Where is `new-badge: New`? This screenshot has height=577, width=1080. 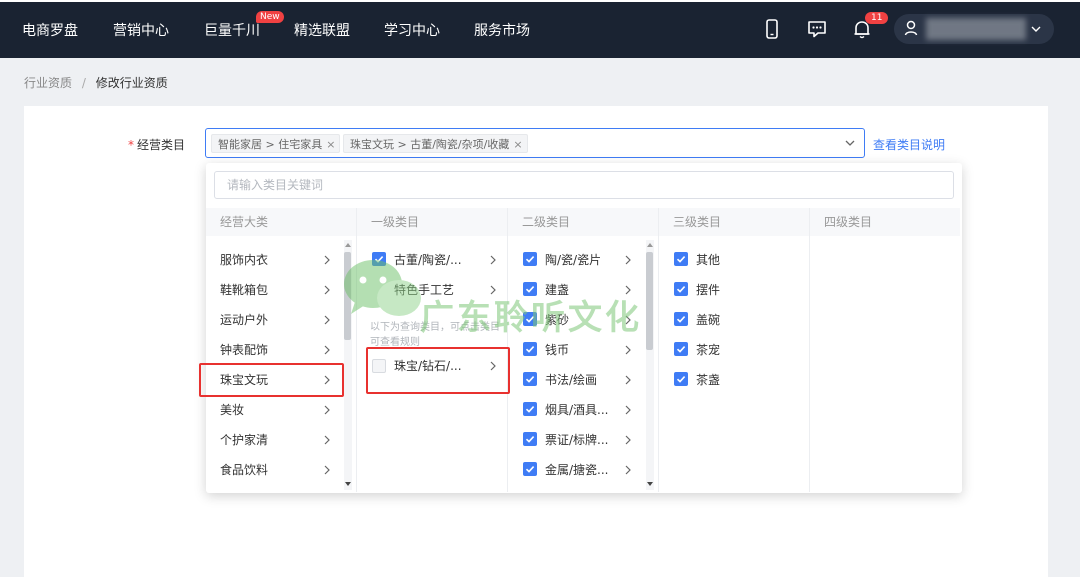
new-badge: New is located at coordinates (270, 17).